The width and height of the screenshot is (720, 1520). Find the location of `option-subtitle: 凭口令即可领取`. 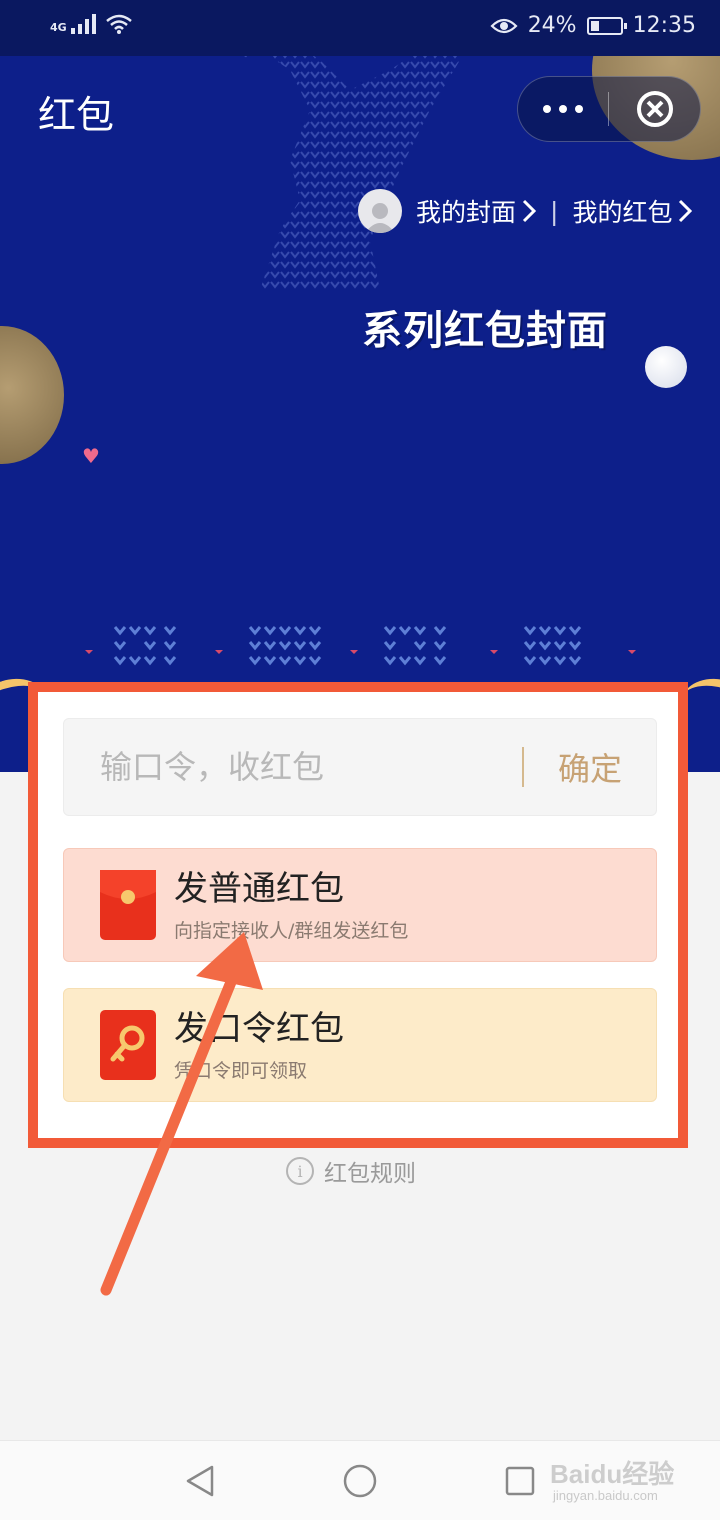

option-subtitle: 凭口令即可领取 is located at coordinates (241, 1070).